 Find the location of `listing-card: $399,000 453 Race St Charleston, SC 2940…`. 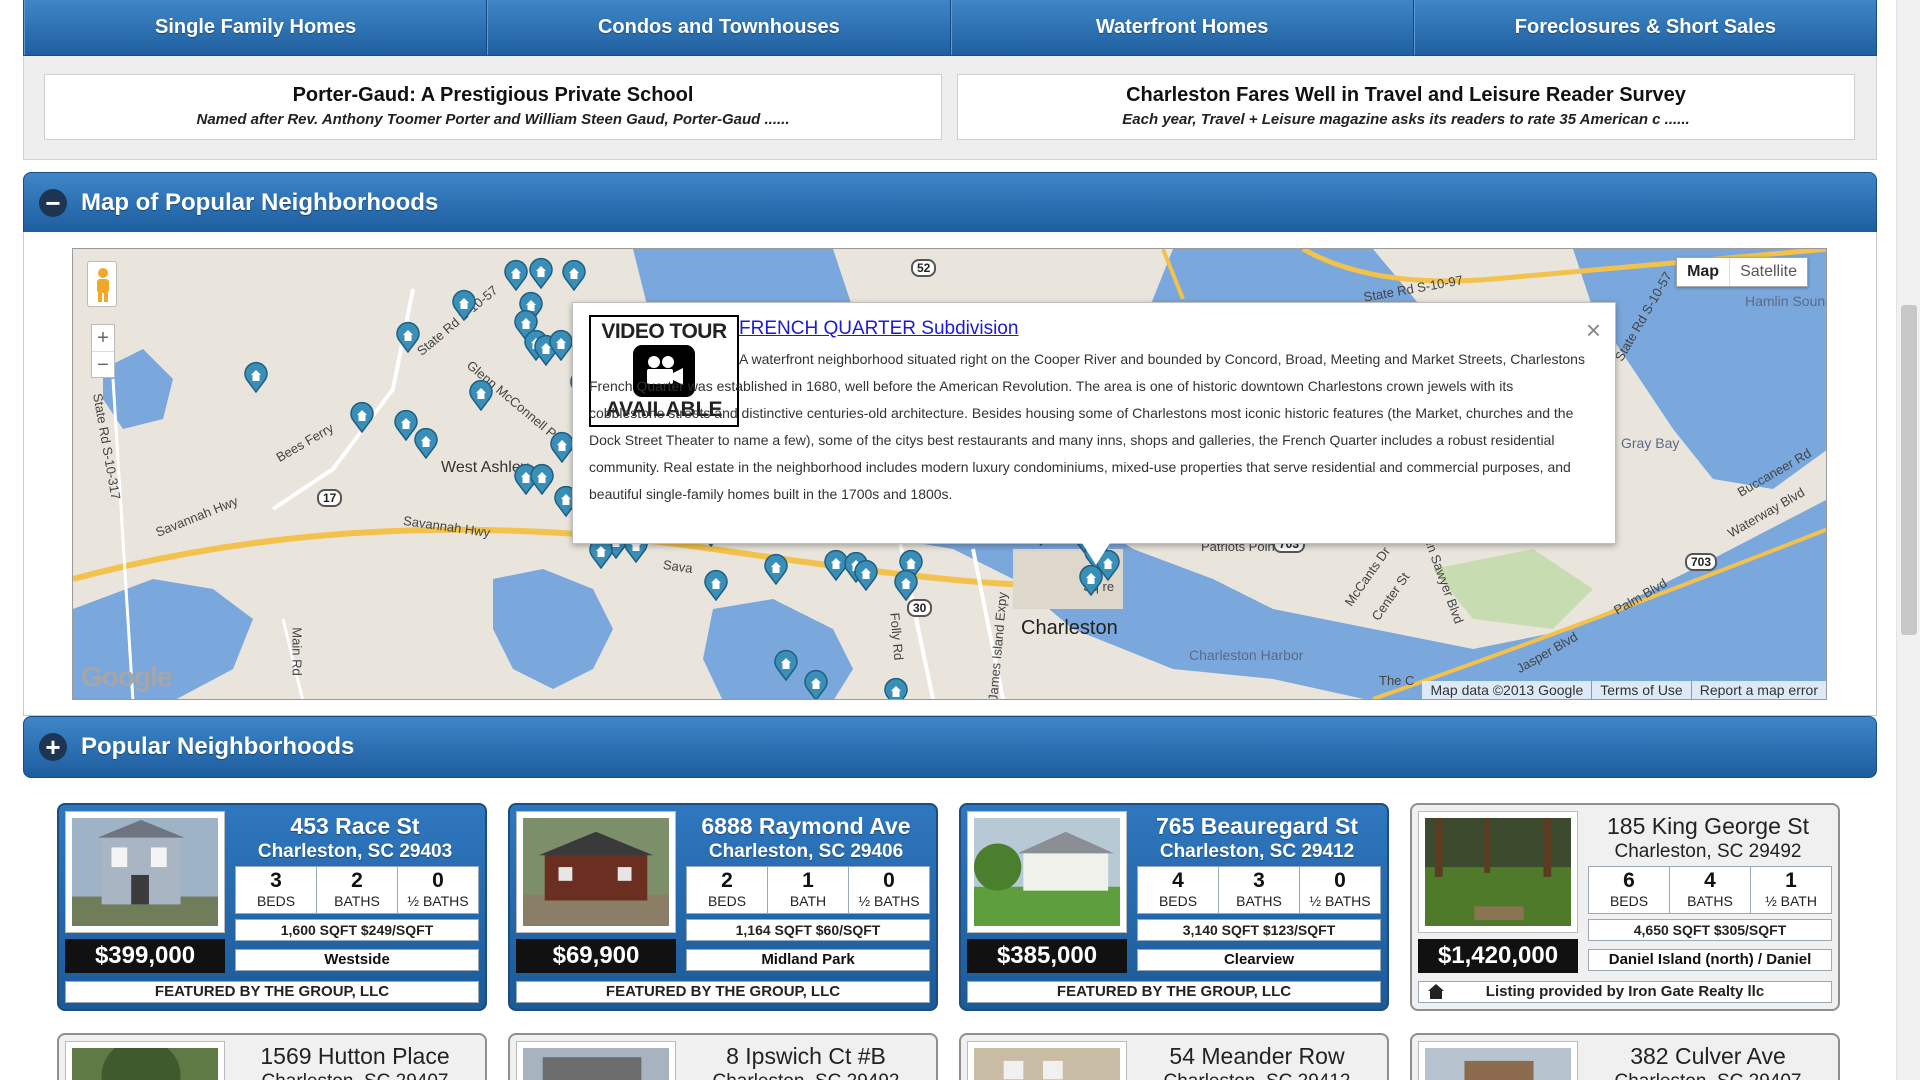

listing-card: $399,000 453 Race St Charleston, SC 2940… is located at coordinates (272, 907).